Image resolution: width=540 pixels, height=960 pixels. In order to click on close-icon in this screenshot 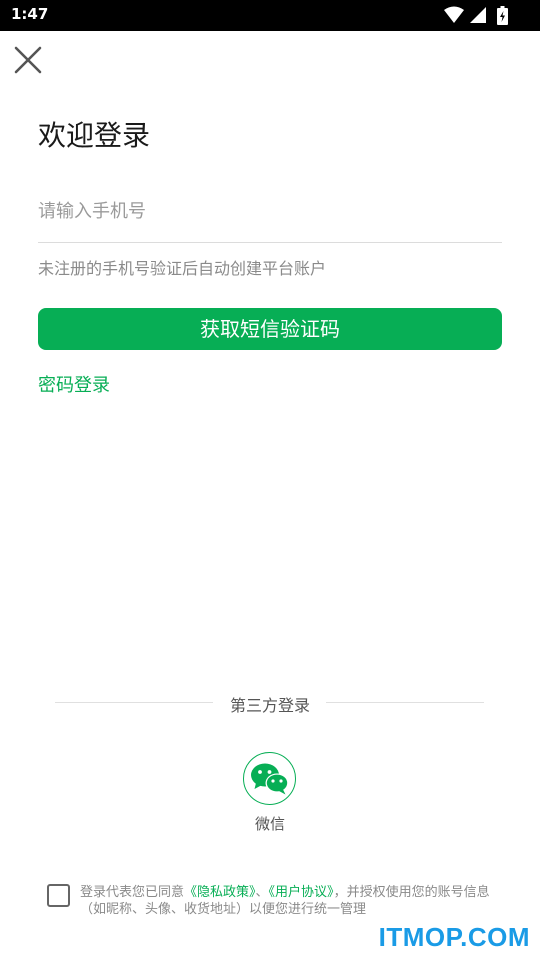, I will do `click(28, 60)`.